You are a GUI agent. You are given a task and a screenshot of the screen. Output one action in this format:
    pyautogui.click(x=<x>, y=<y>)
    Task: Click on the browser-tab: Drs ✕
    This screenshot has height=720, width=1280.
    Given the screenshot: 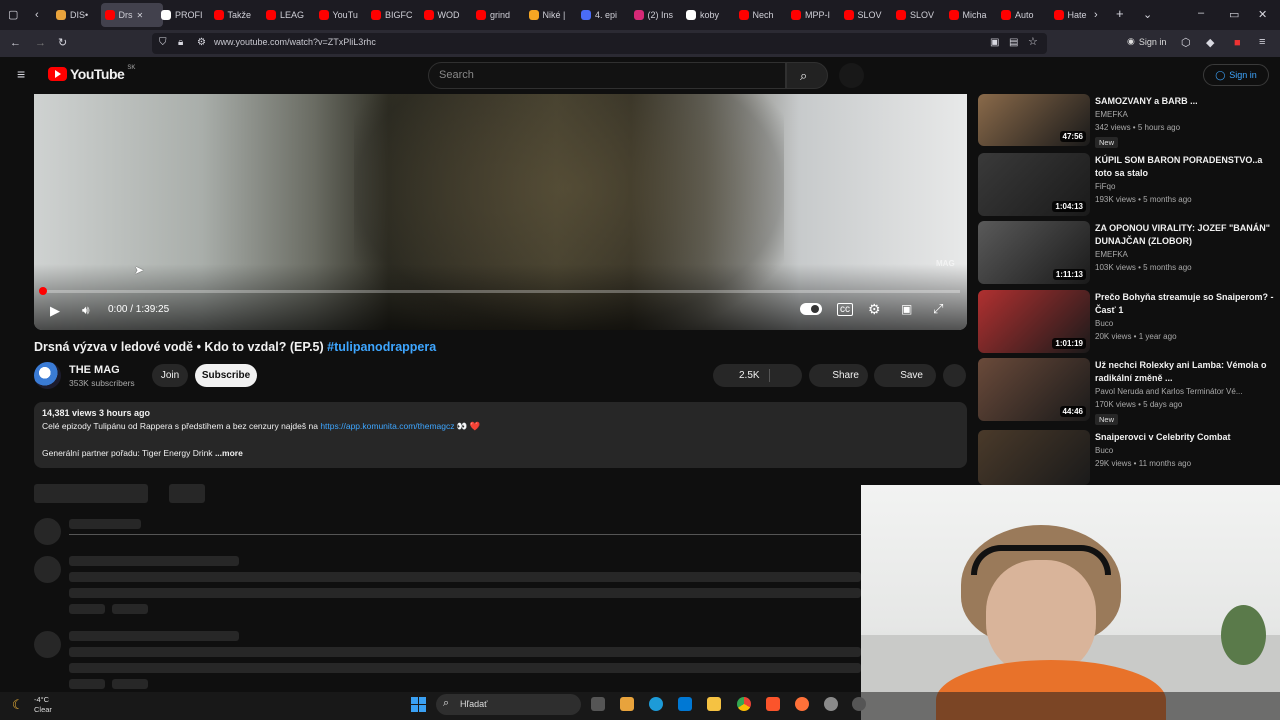 What is the action you would take?
    pyautogui.click(x=131, y=15)
    